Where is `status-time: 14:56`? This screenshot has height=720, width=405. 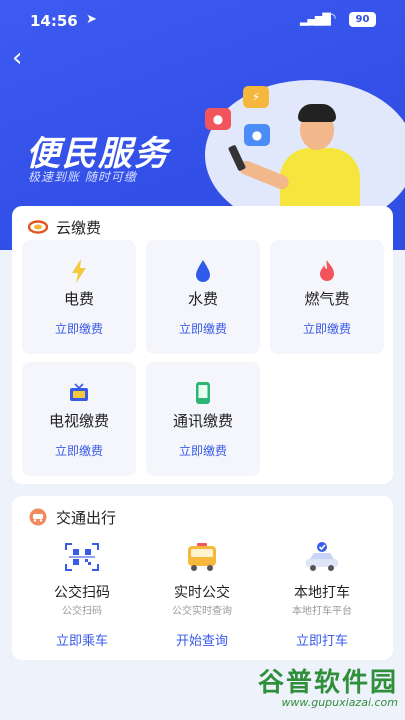
status-time: 14:56 is located at coordinates (54, 21).